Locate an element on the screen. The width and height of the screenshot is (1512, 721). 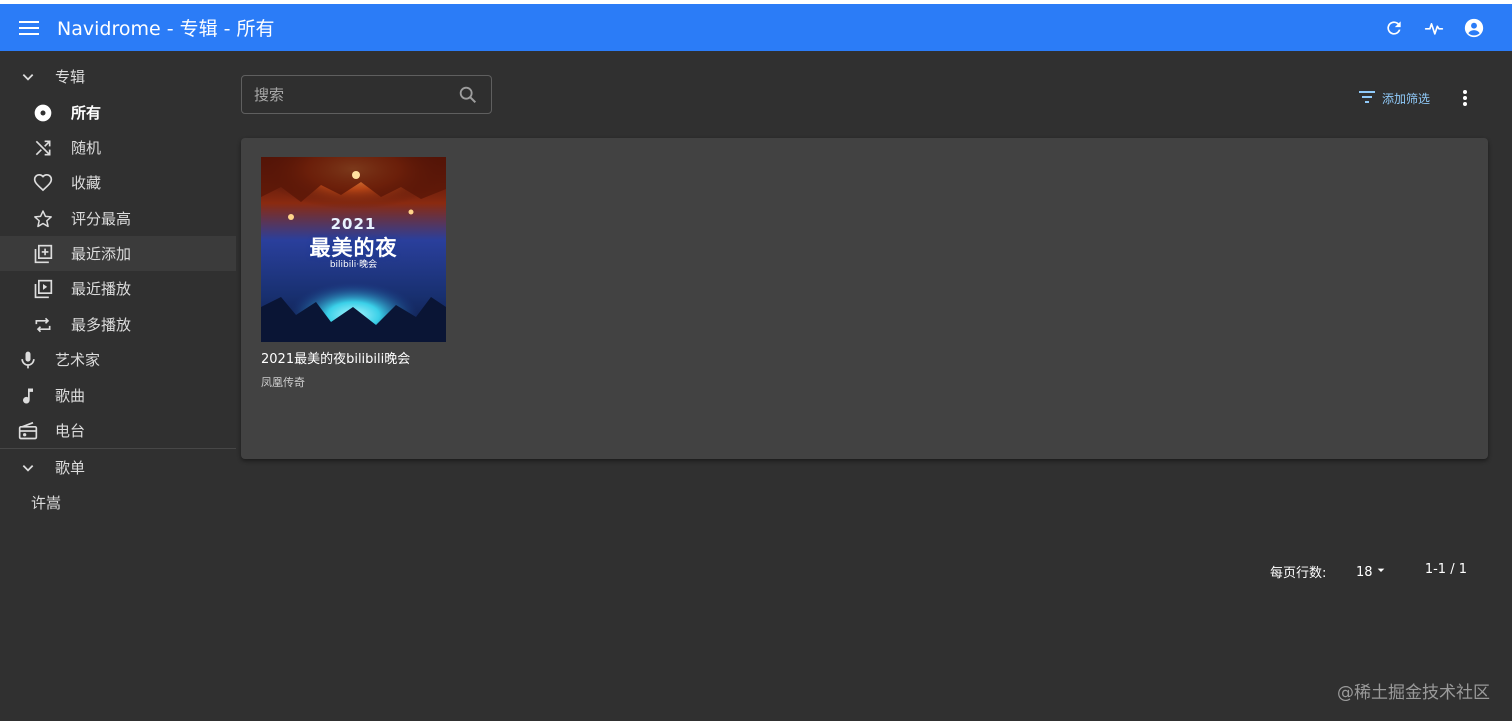
more-options-icon is located at coordinates (1465, 98).